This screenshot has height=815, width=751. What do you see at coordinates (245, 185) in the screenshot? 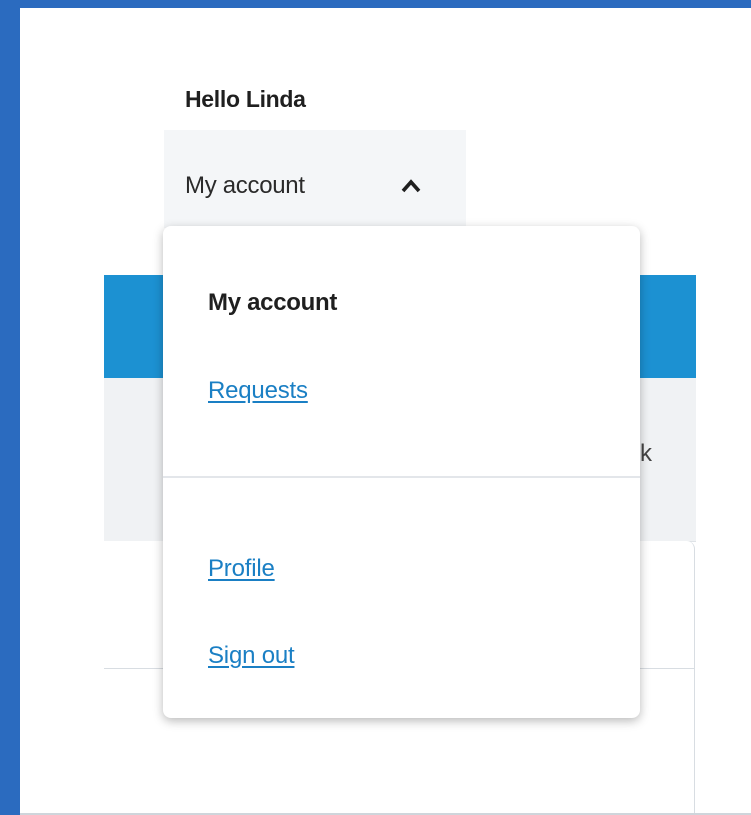
I see `my-account-toggle-label: My account` at bounding box center [245, 185].